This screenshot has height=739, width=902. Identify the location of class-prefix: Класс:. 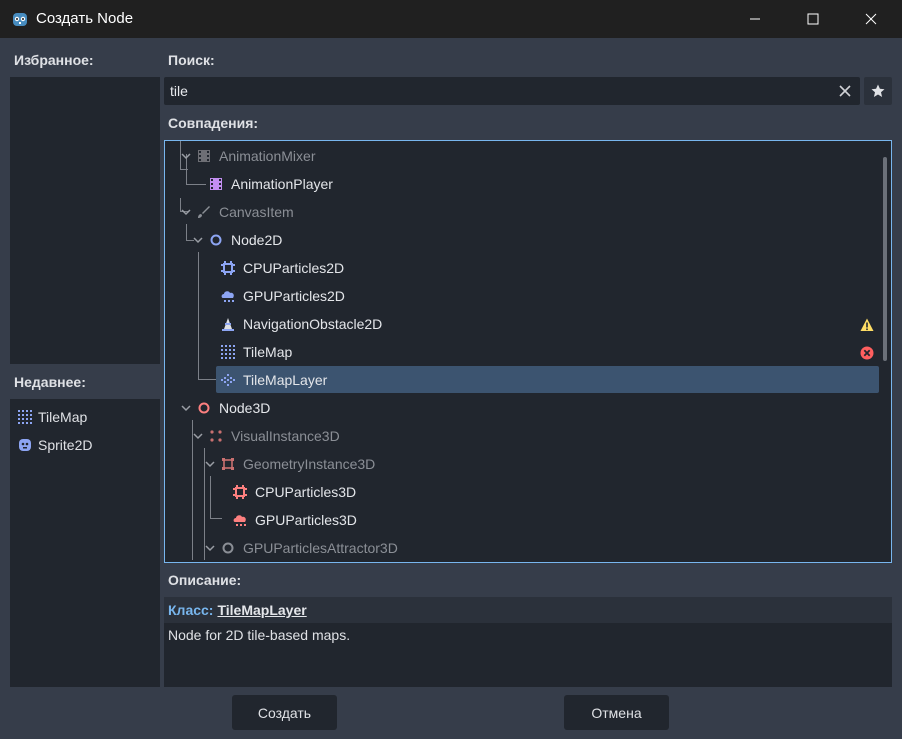
(191, 610).